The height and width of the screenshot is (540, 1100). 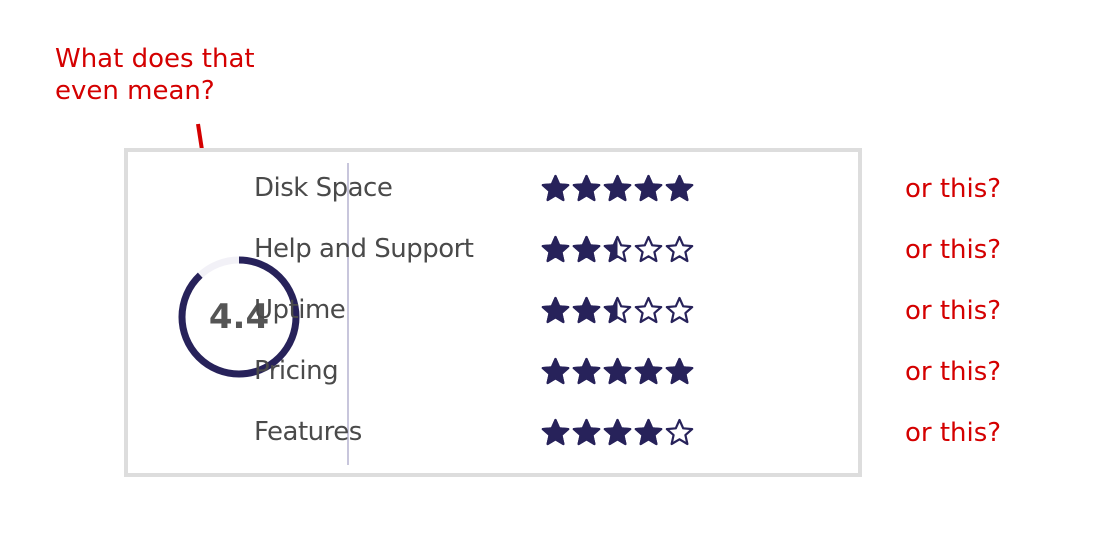 What do you see at coordinates (484, 310) in the screenshot?
I see `category-row: Uptime` at bounding box center [484, 310].